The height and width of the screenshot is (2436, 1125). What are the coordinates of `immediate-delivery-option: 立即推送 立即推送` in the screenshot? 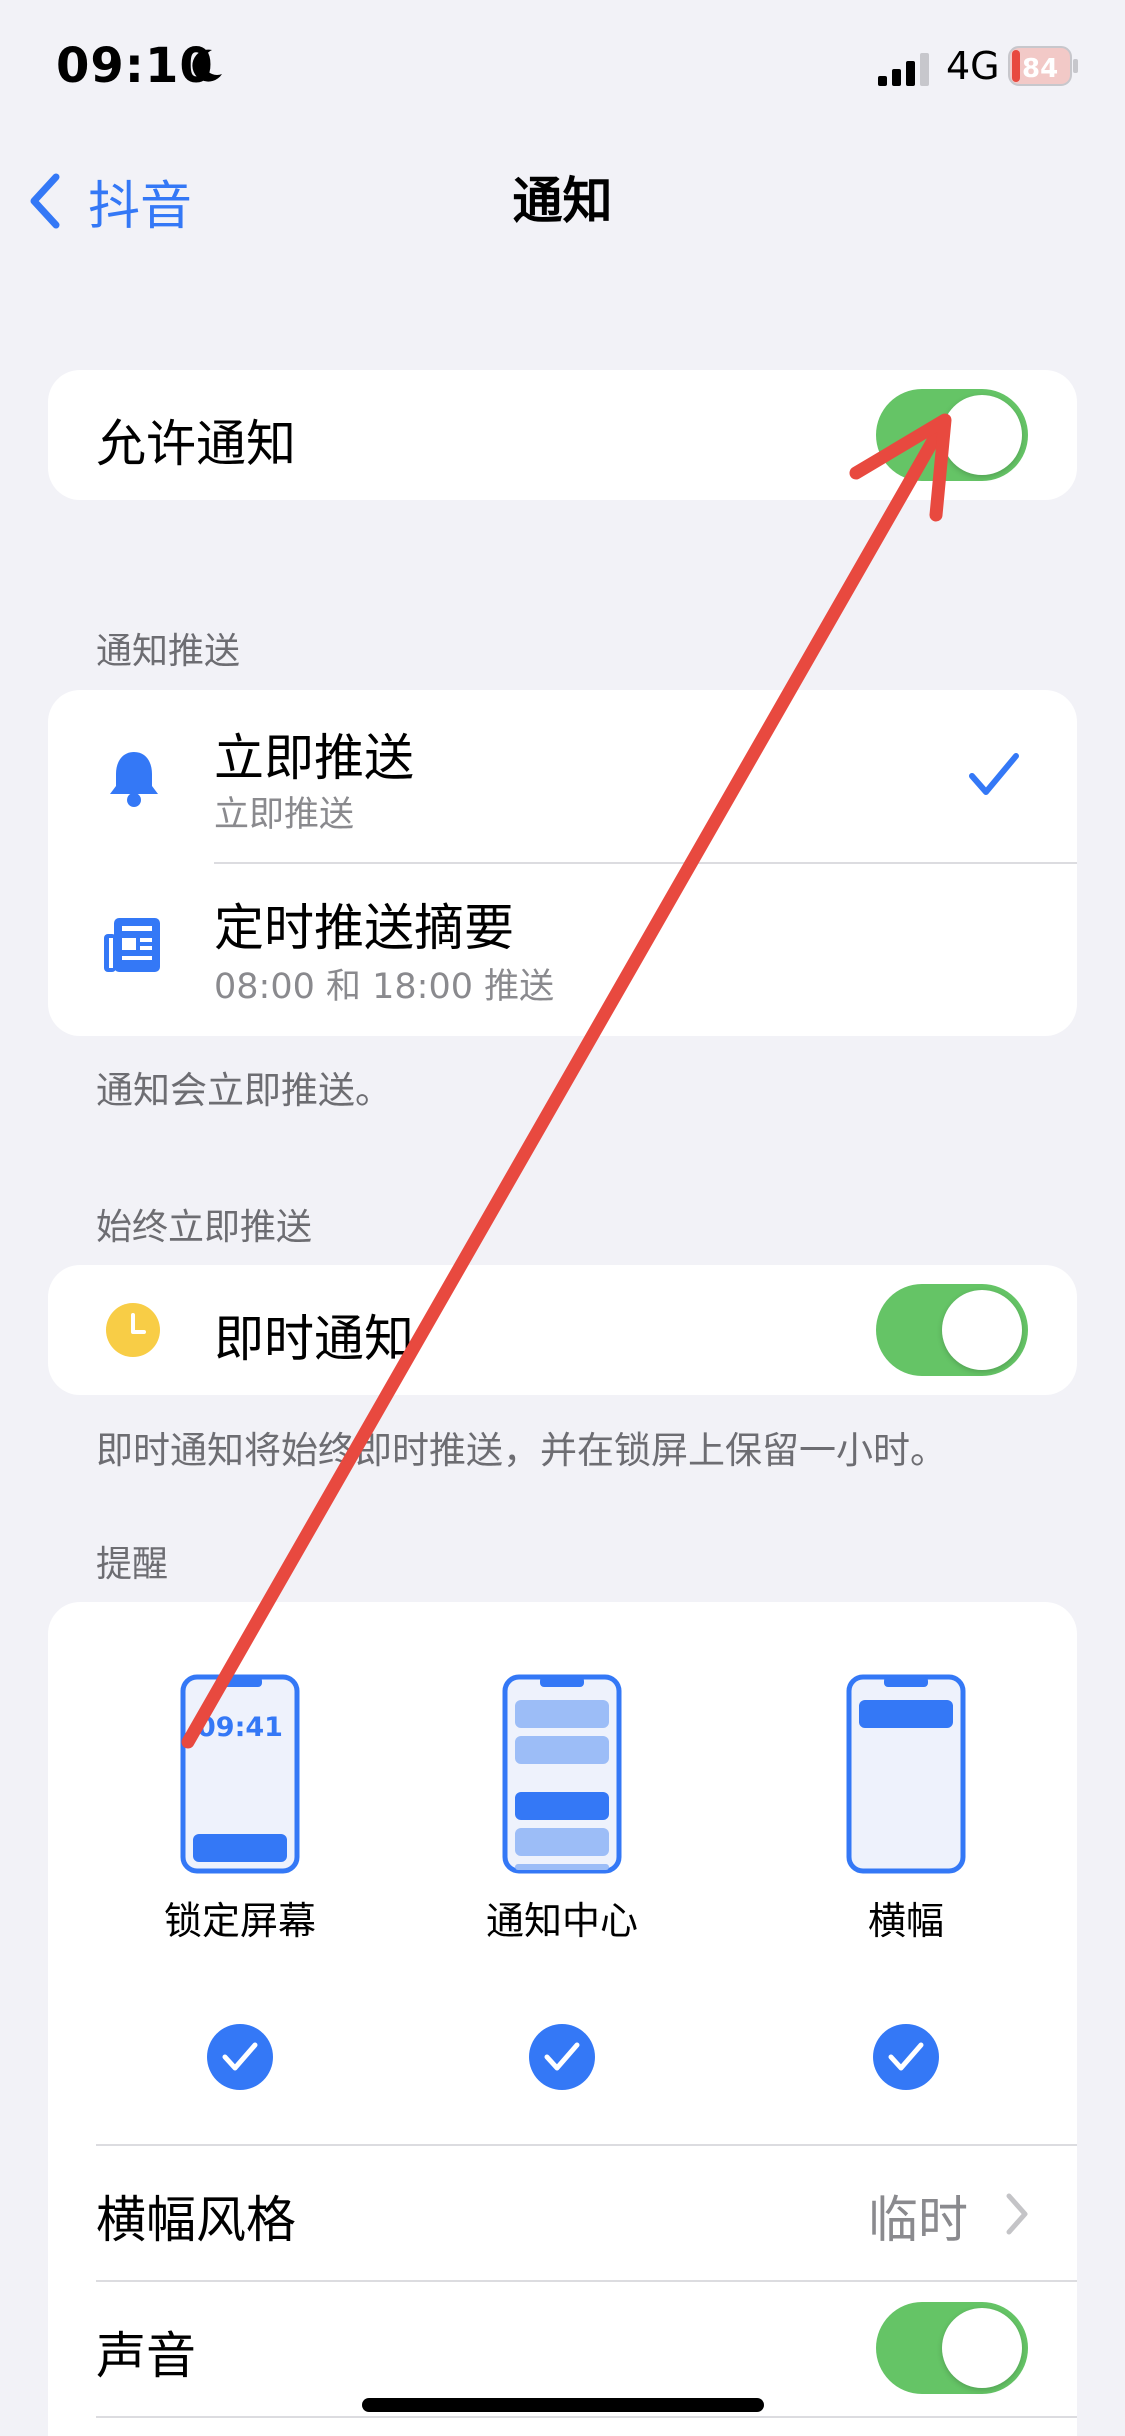 It's located at (562, 776).